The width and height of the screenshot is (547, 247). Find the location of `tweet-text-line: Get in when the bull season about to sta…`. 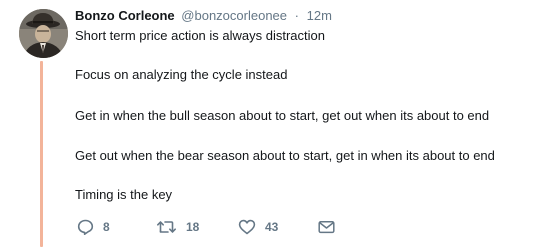

tweet-text-line: Get in when the bull season about to sta… is located at coordinates (282, 115).